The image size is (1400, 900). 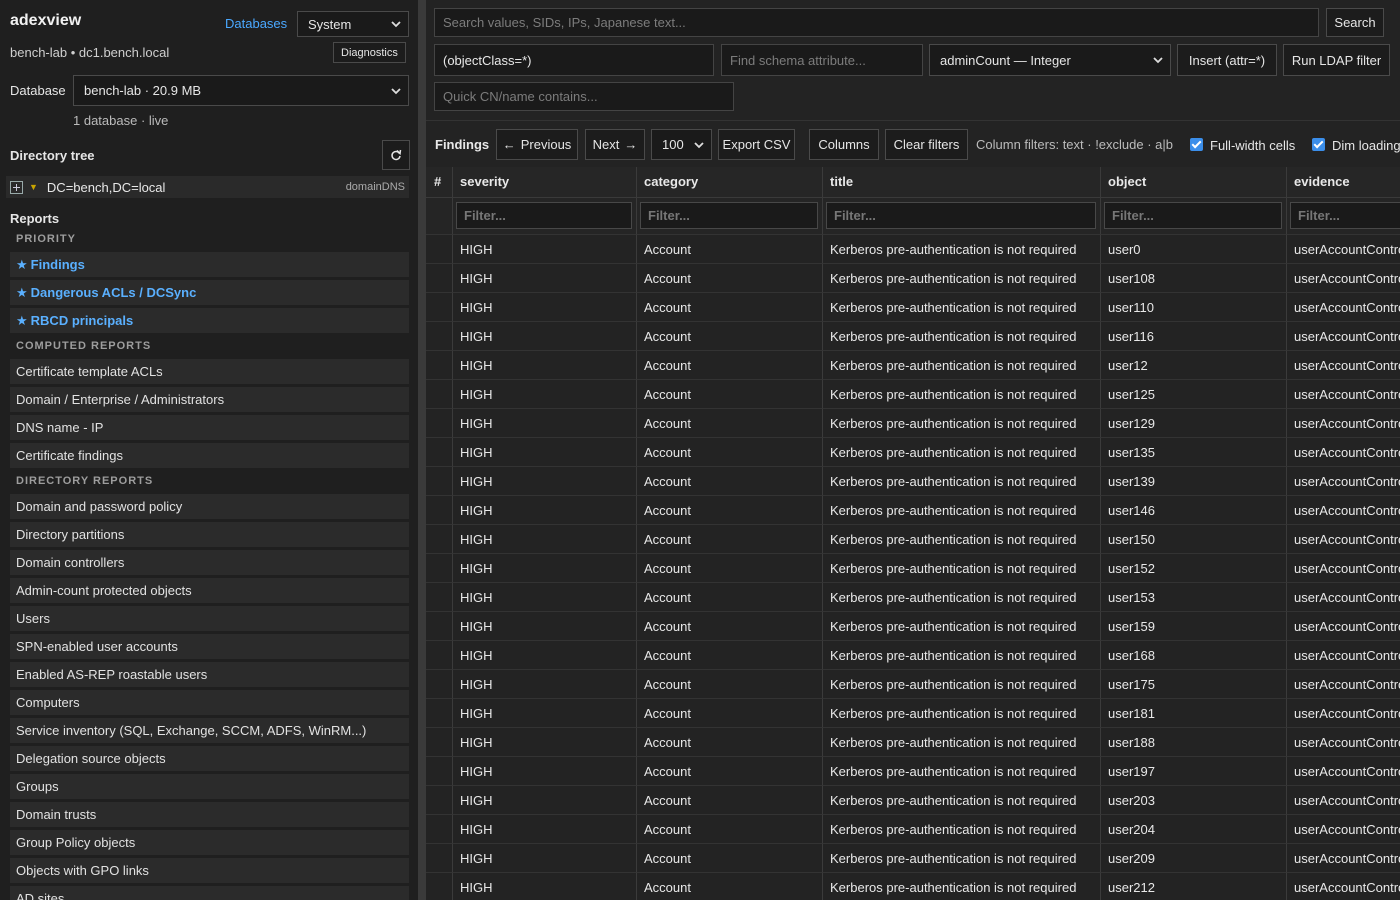 I want to click on run-ldap-filter-button: Run LDAP filter, so click(x=1336, y=60).